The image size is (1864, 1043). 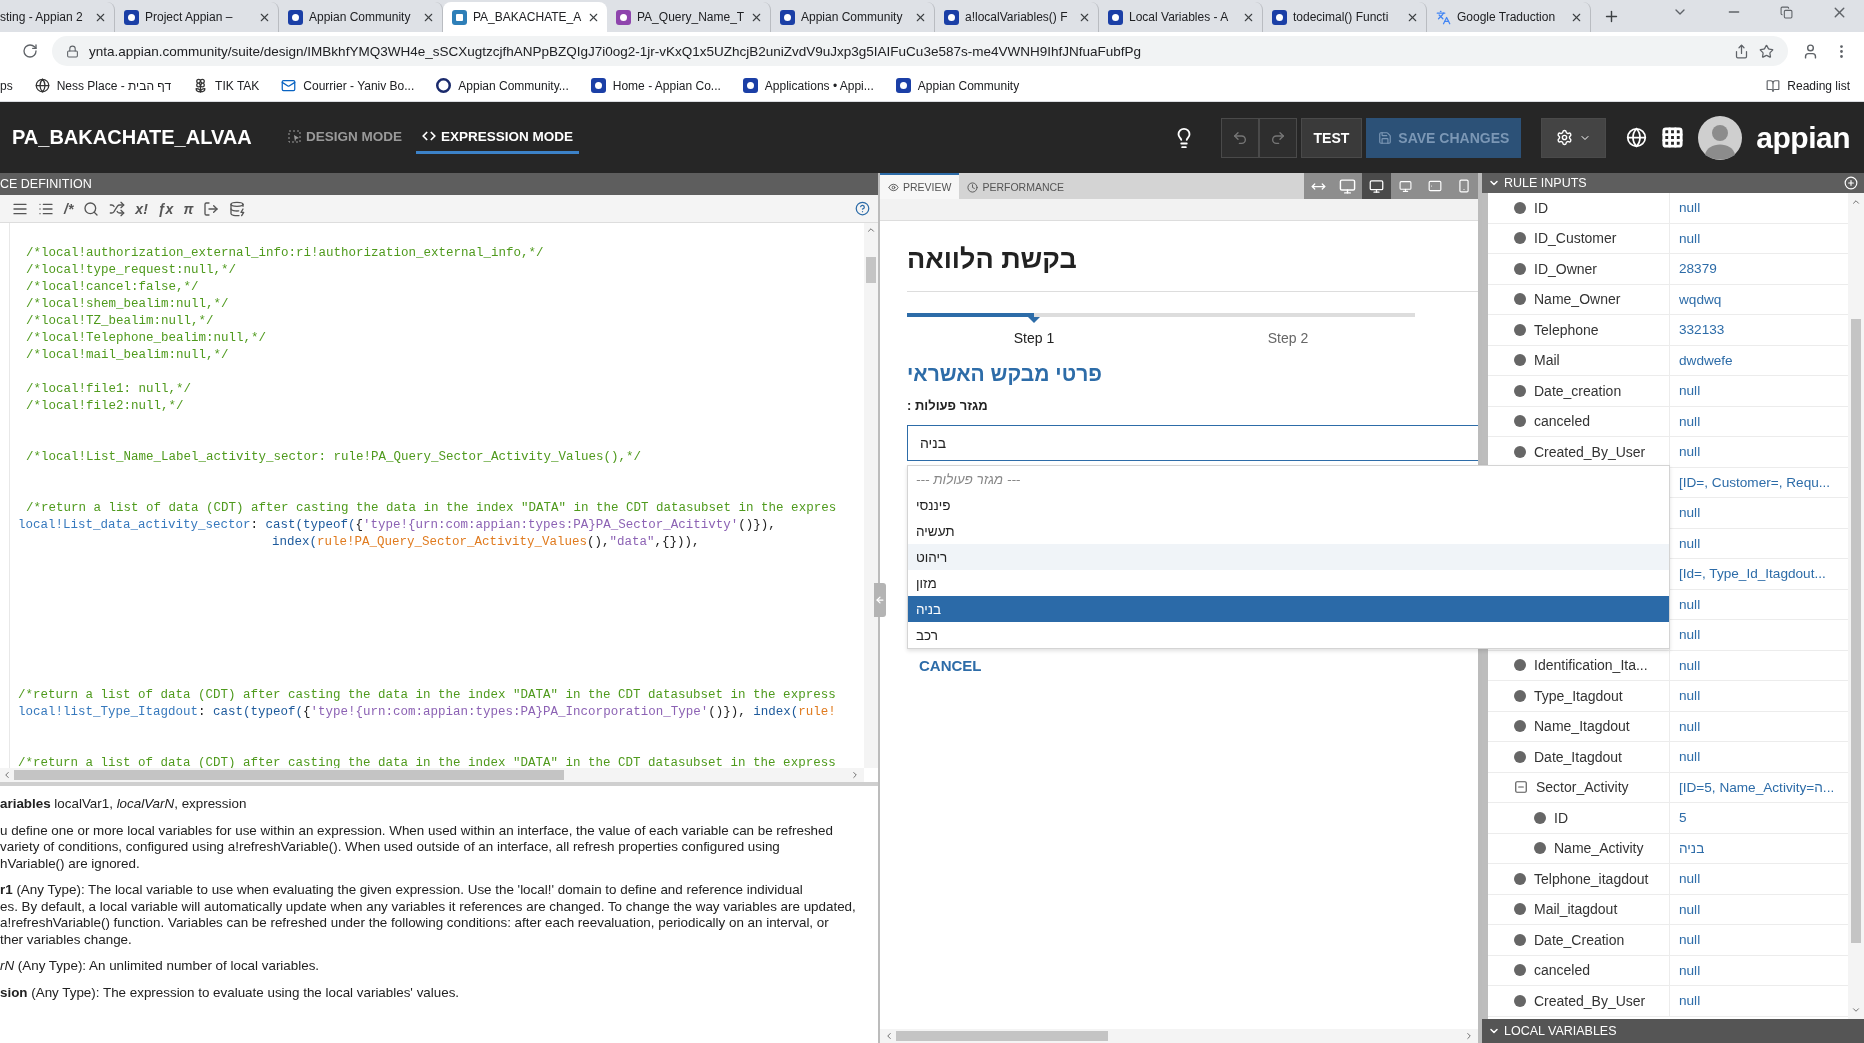 What do you see at coordinates (1673, 137) in the screenshot?
I see `apps-grid-icon` at bounding box center [1673, 137].